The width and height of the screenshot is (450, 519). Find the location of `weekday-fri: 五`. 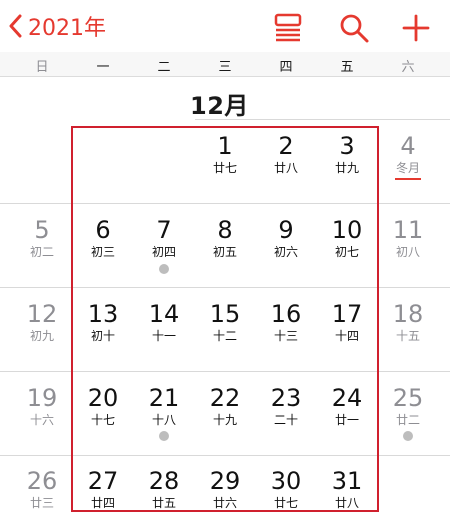

weekday-fri: 五 is located at coordinates (347, 67).